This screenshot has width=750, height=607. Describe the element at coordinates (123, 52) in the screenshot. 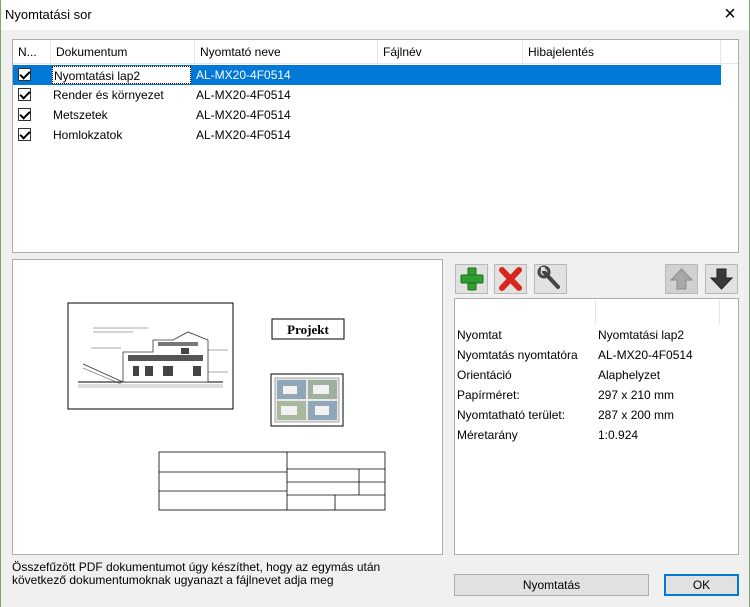

I see `column-header-document: Dokumentum` at that location.